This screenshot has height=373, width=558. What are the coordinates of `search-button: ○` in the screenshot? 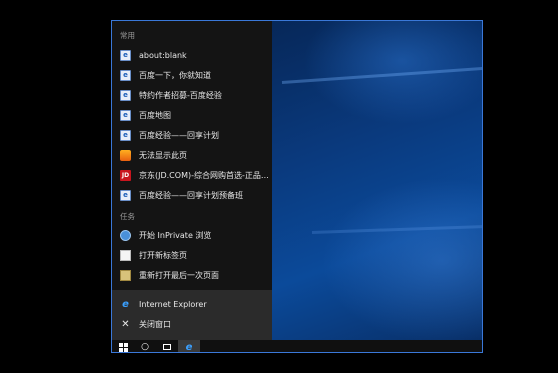 It's located at (145, 346).